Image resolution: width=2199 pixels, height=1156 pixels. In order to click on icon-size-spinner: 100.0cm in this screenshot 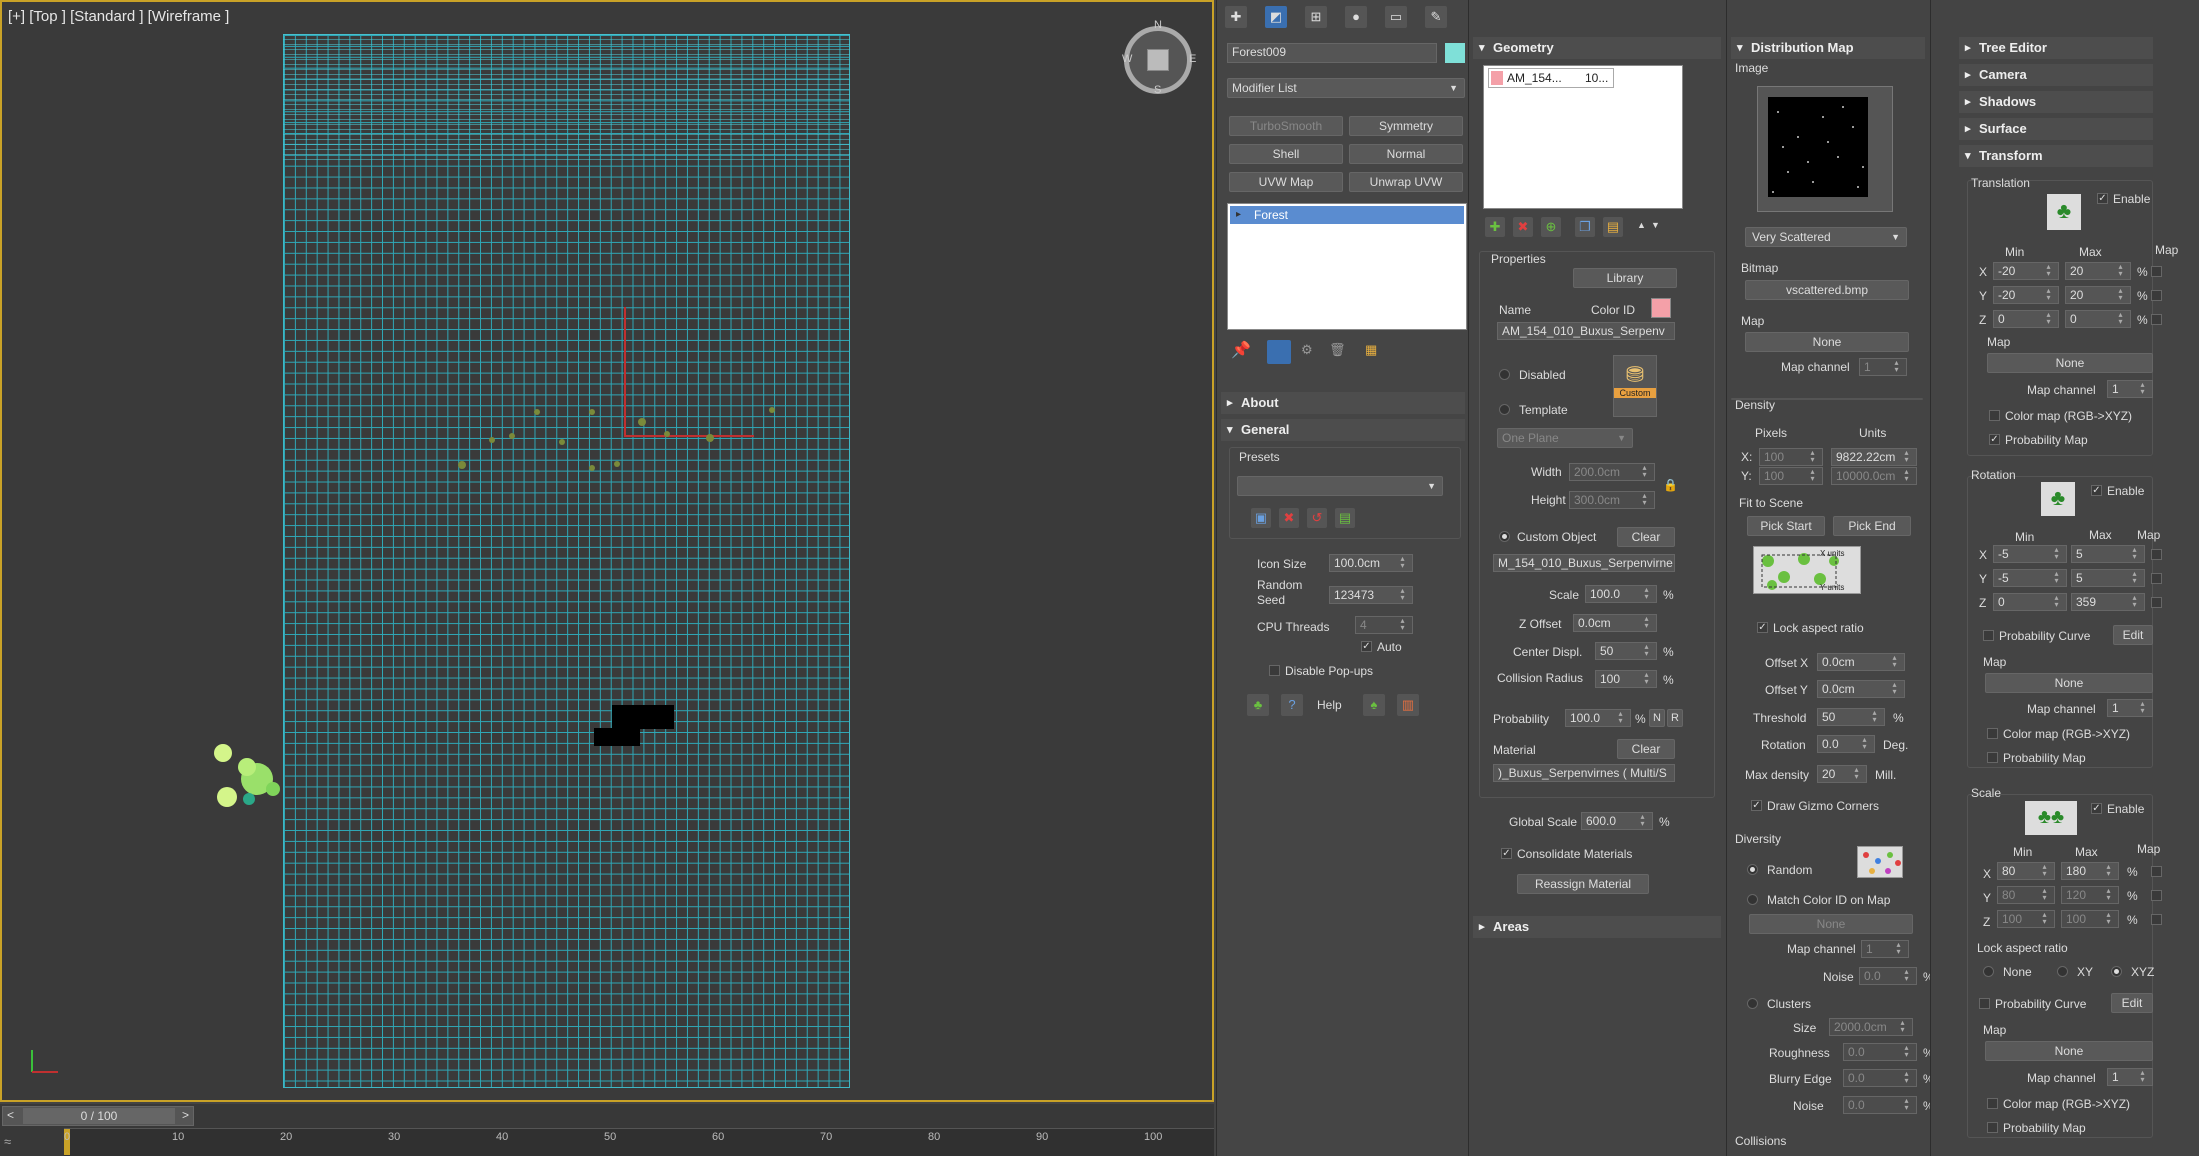, I will do `click(1371, 563)`.